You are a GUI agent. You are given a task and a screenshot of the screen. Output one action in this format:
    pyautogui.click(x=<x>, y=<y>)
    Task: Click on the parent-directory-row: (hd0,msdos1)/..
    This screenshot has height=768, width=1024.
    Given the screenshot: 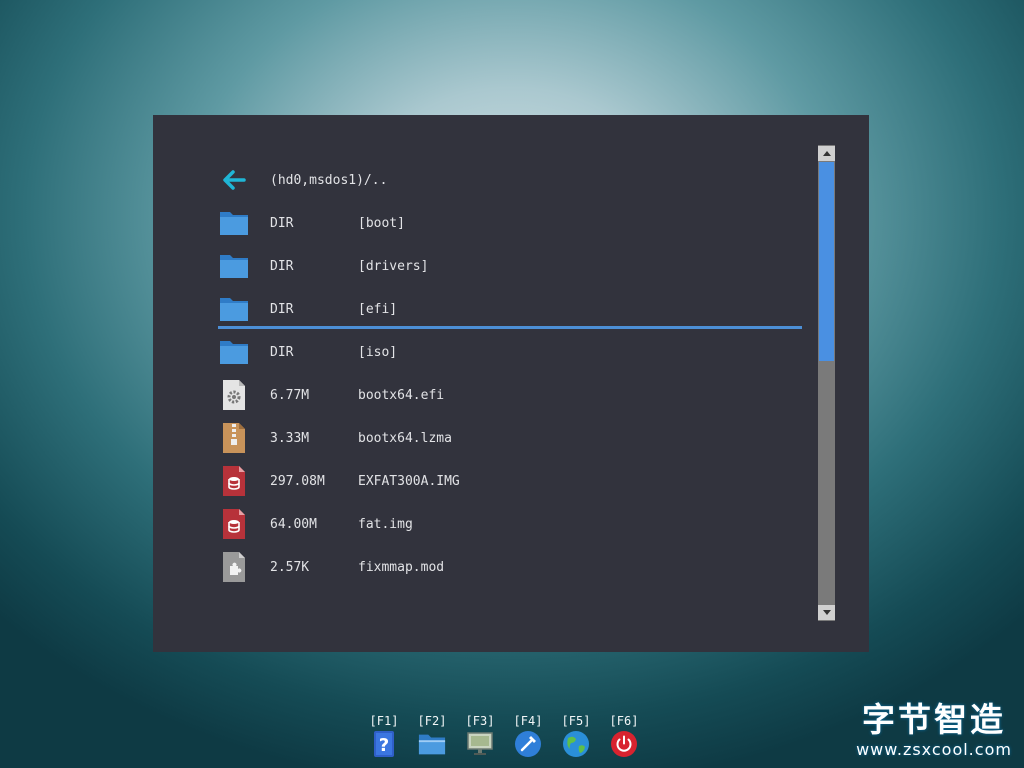 What is the action you would take?
    pyautogui.click(x=502, y=180)
    